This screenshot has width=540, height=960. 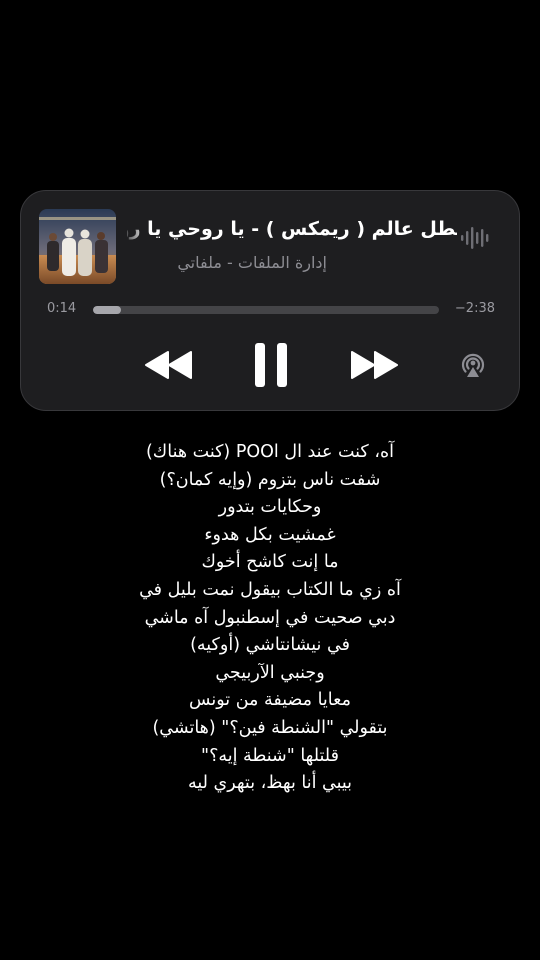 I want to click on lyric-line: بتقولي "الشنطة فين؟" (هاتشي), so click(x=270, y=727).